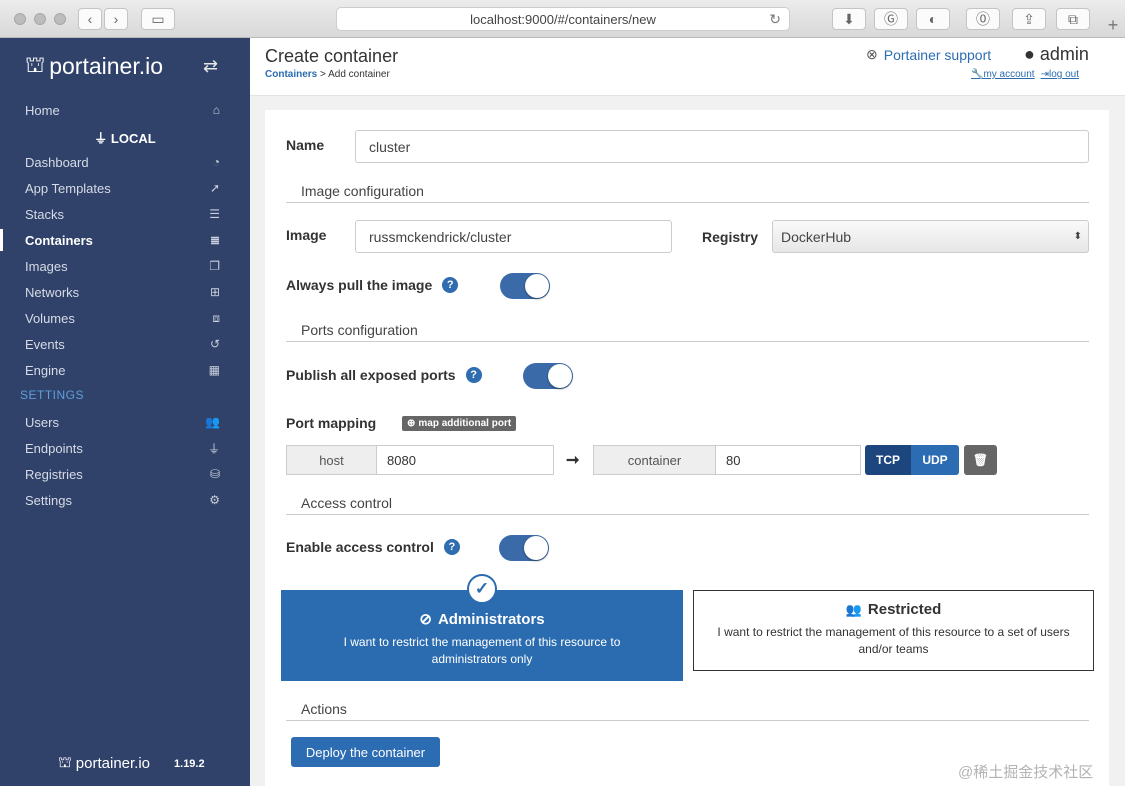 This screenshot has height=786, width=1125. What do you see at coordinates (68, 188) in the screenshot?
I see `sidebar-item-label: App Templates` at bounding box center [68, 188].